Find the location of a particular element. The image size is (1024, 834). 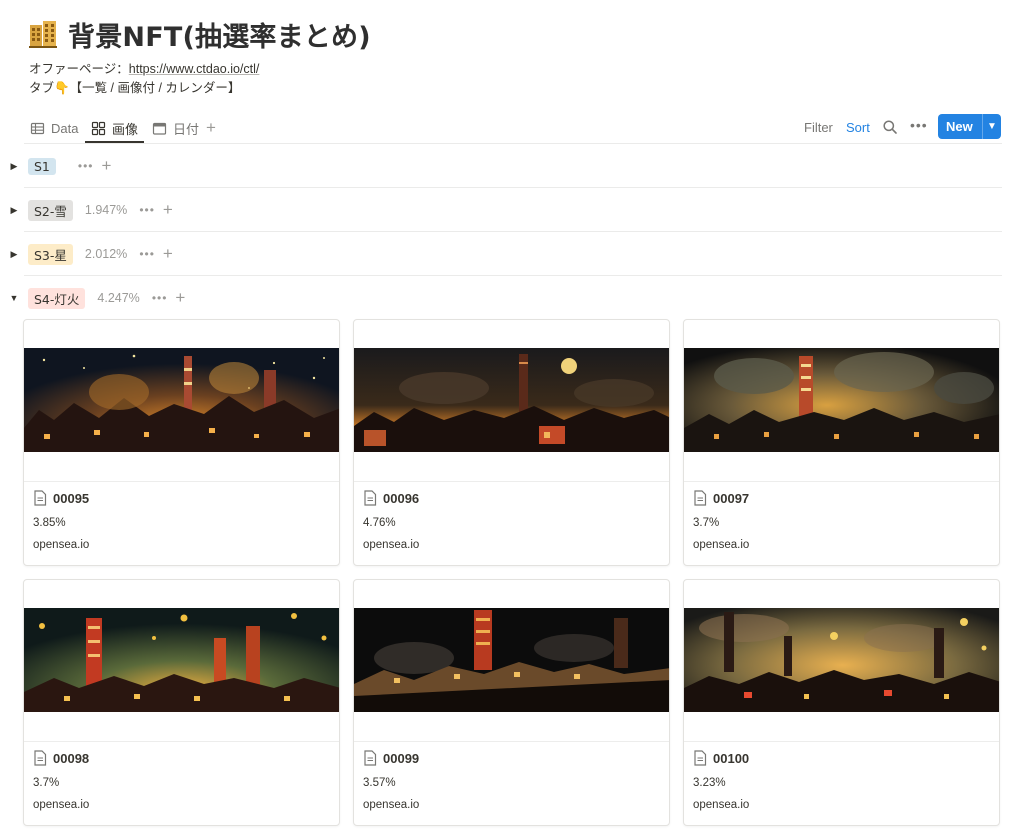

group-rate: 2.012% is located at coordinates (106, 254).